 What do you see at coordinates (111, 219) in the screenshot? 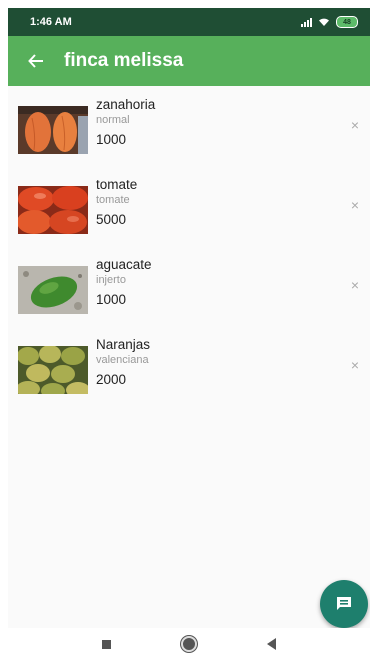
I see `product-quantity: 5000` at bounding box center [111, 219].